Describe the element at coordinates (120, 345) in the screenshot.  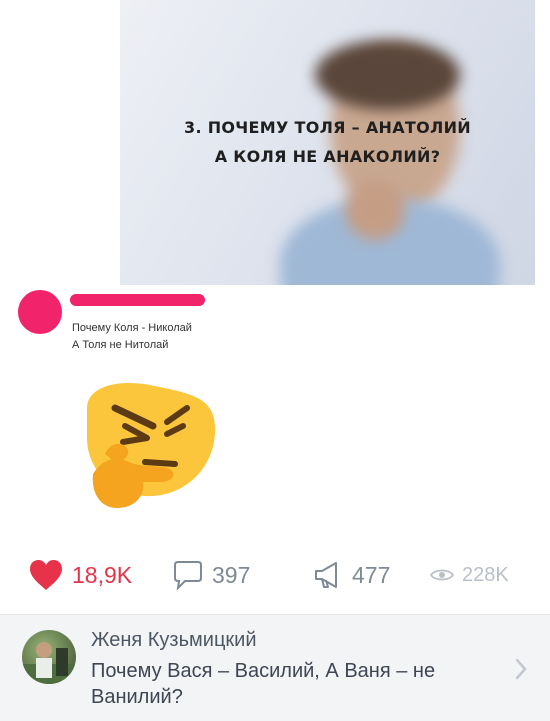
I see `comment-line-2: А Толя не Нитолай` at that location.